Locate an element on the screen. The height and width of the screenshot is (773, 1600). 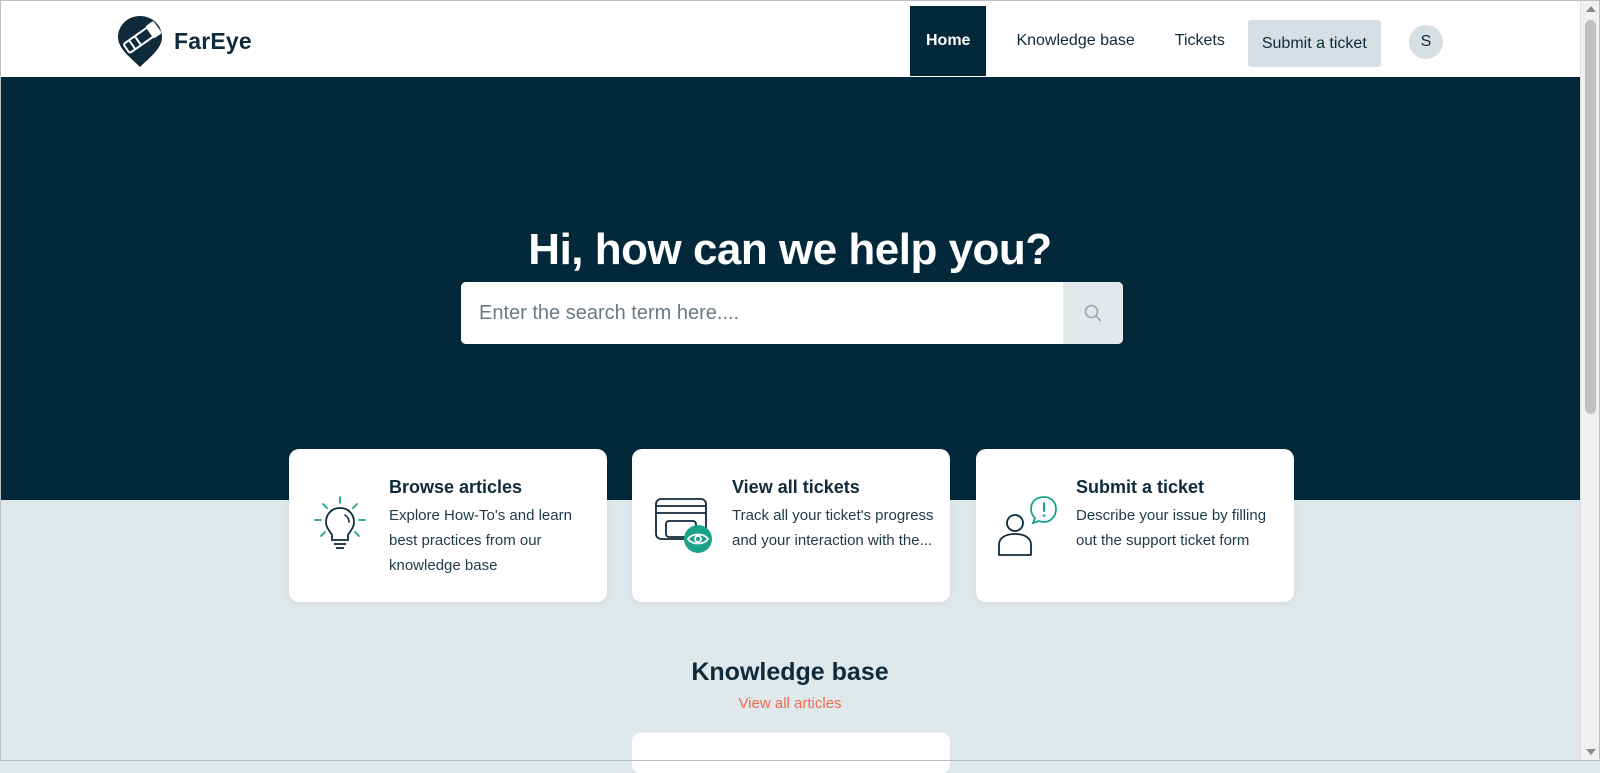
nav-home: Home is located at coordinates (948, 41).